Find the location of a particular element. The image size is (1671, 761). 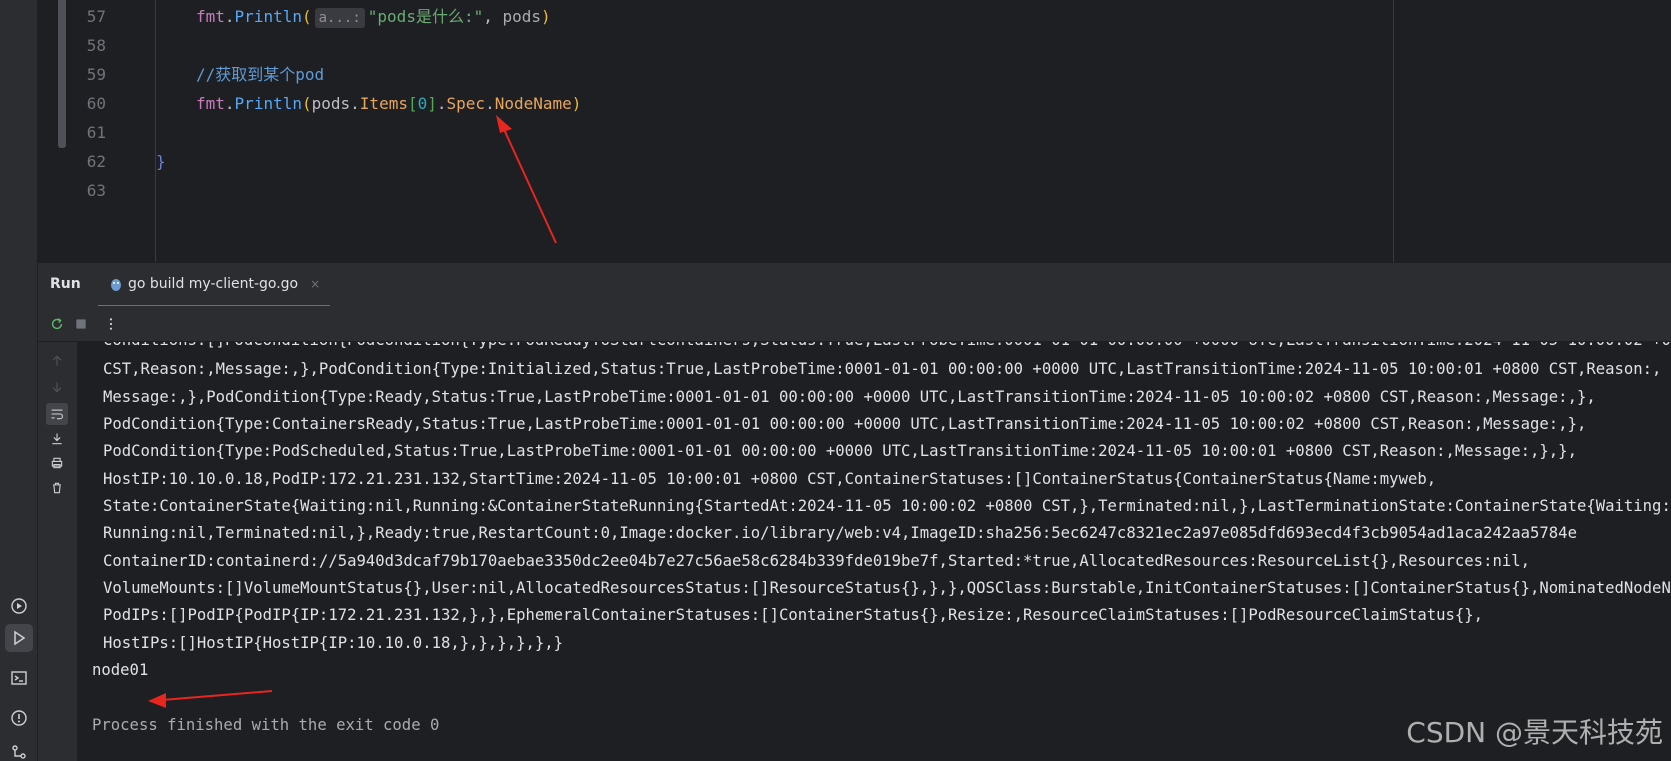

right-margin-guide is located at coordinates (1393, 131).